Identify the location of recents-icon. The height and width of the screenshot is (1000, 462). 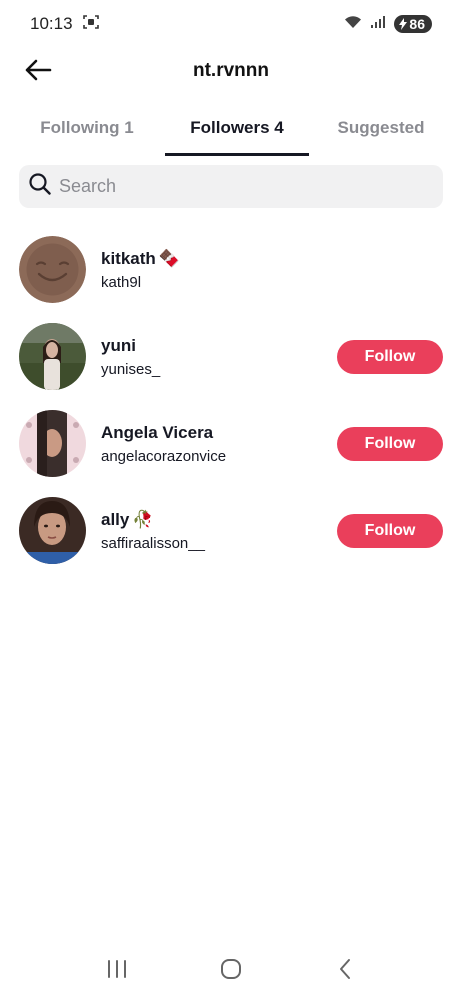
(117, 971).